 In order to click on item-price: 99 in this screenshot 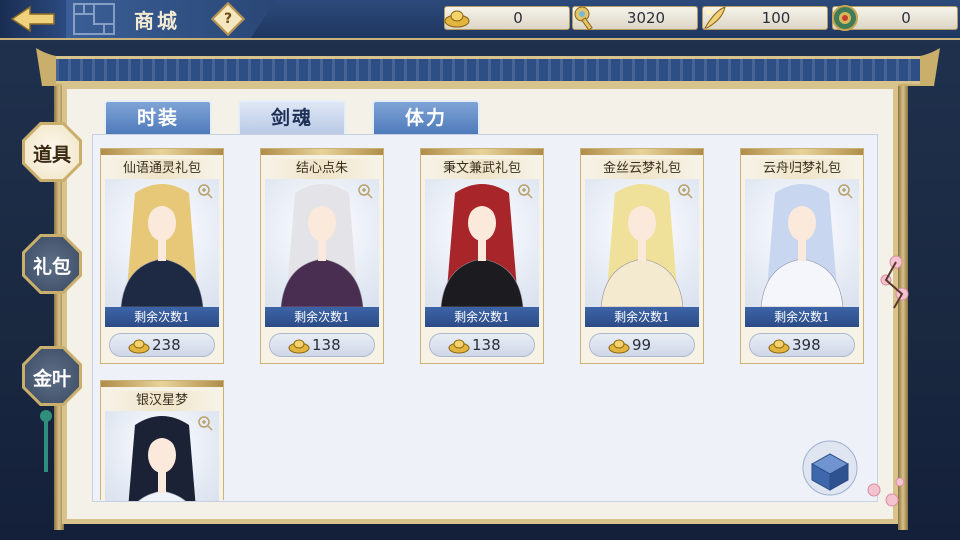, I will do `click(642, 345)`.